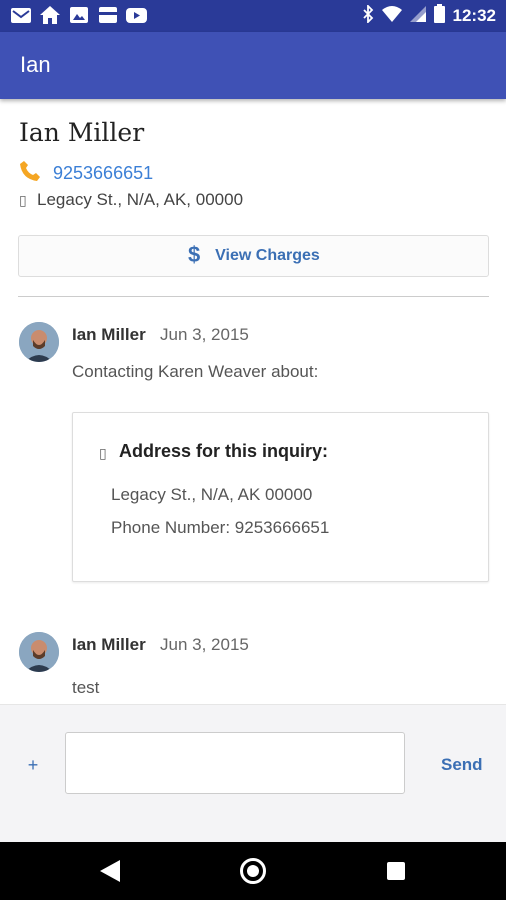 This screenshot has width=506, height=900. What do you see at coordinates (30, 173) in the screenshot?
I see `phone-icon` at bounding box center [30, 173].